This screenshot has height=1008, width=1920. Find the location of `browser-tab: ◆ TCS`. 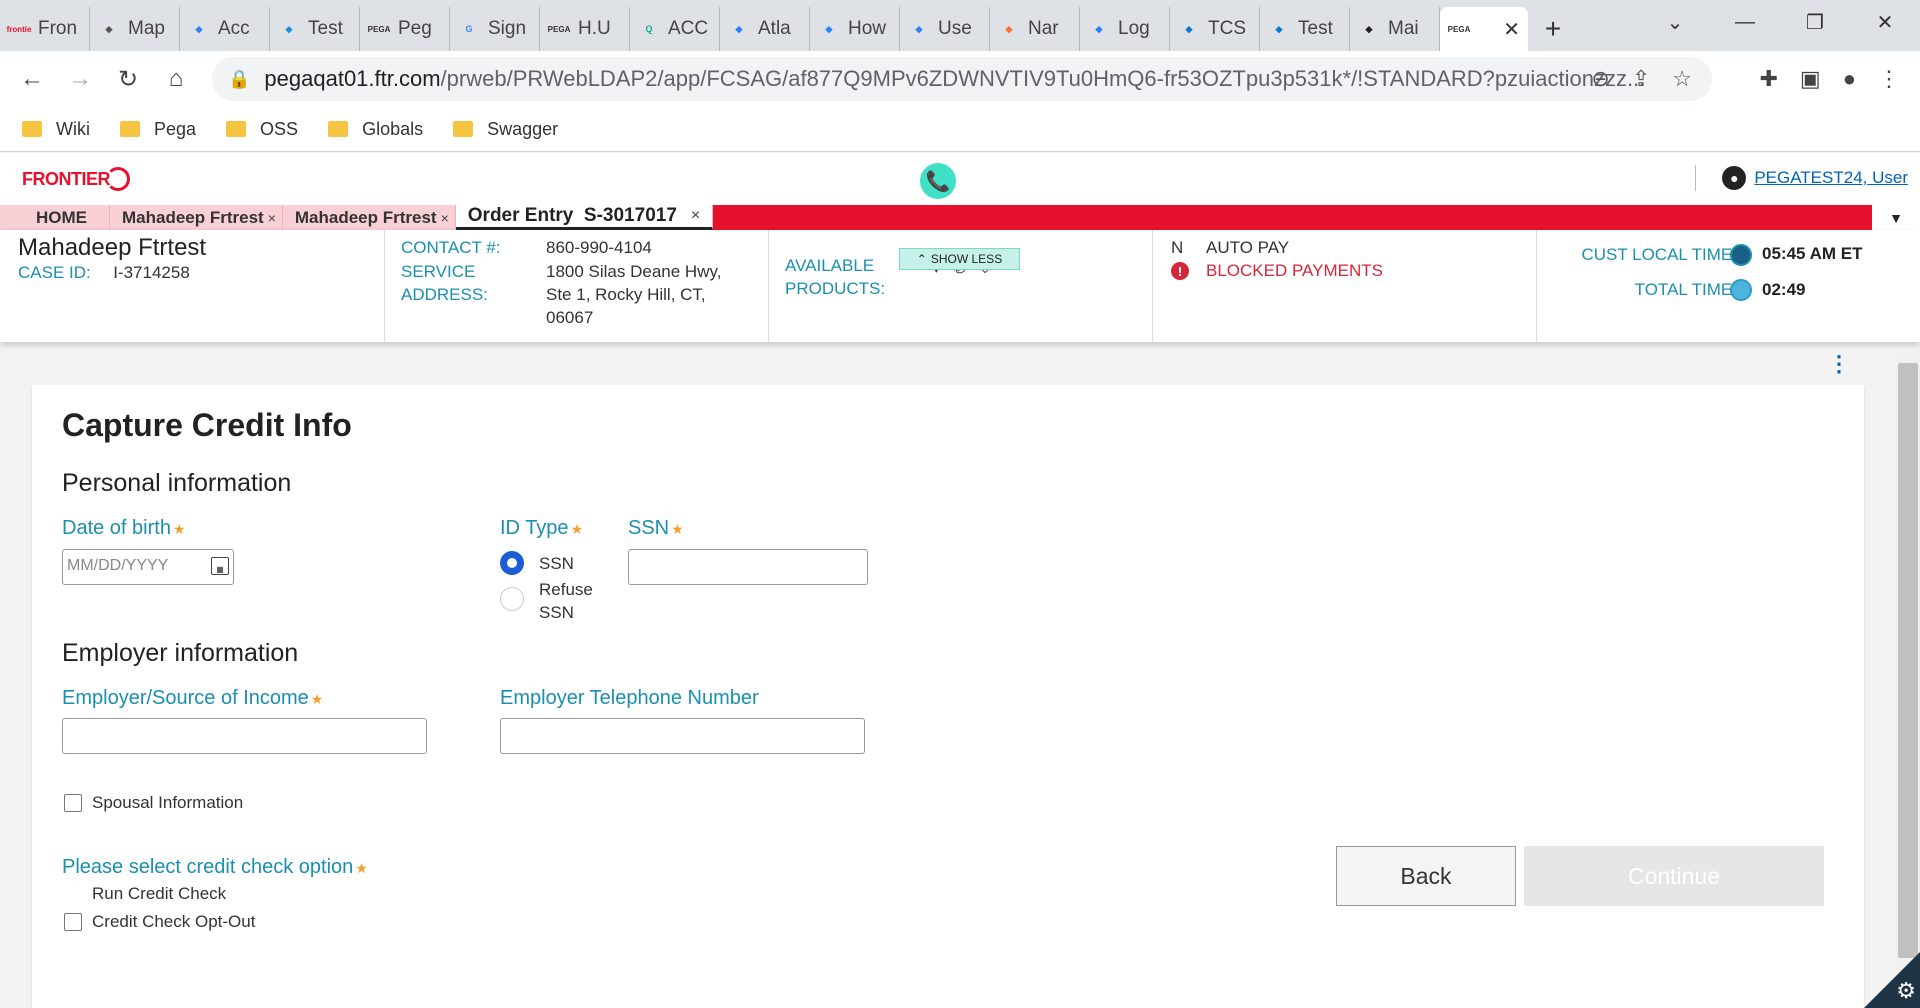

browser-tab: ◆ TCS is located at coordinates (1215, 29).